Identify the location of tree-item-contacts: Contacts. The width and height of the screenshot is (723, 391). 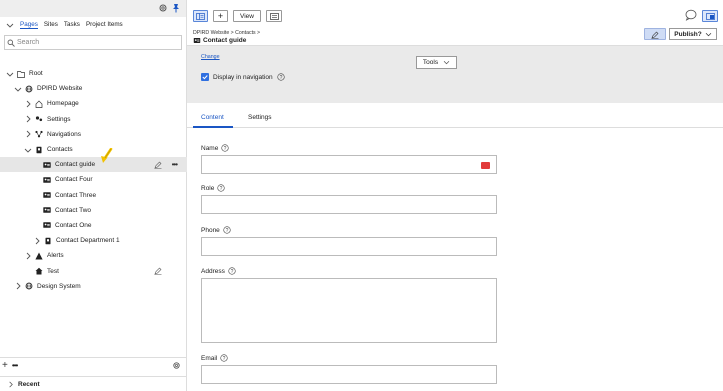
(93, 149).